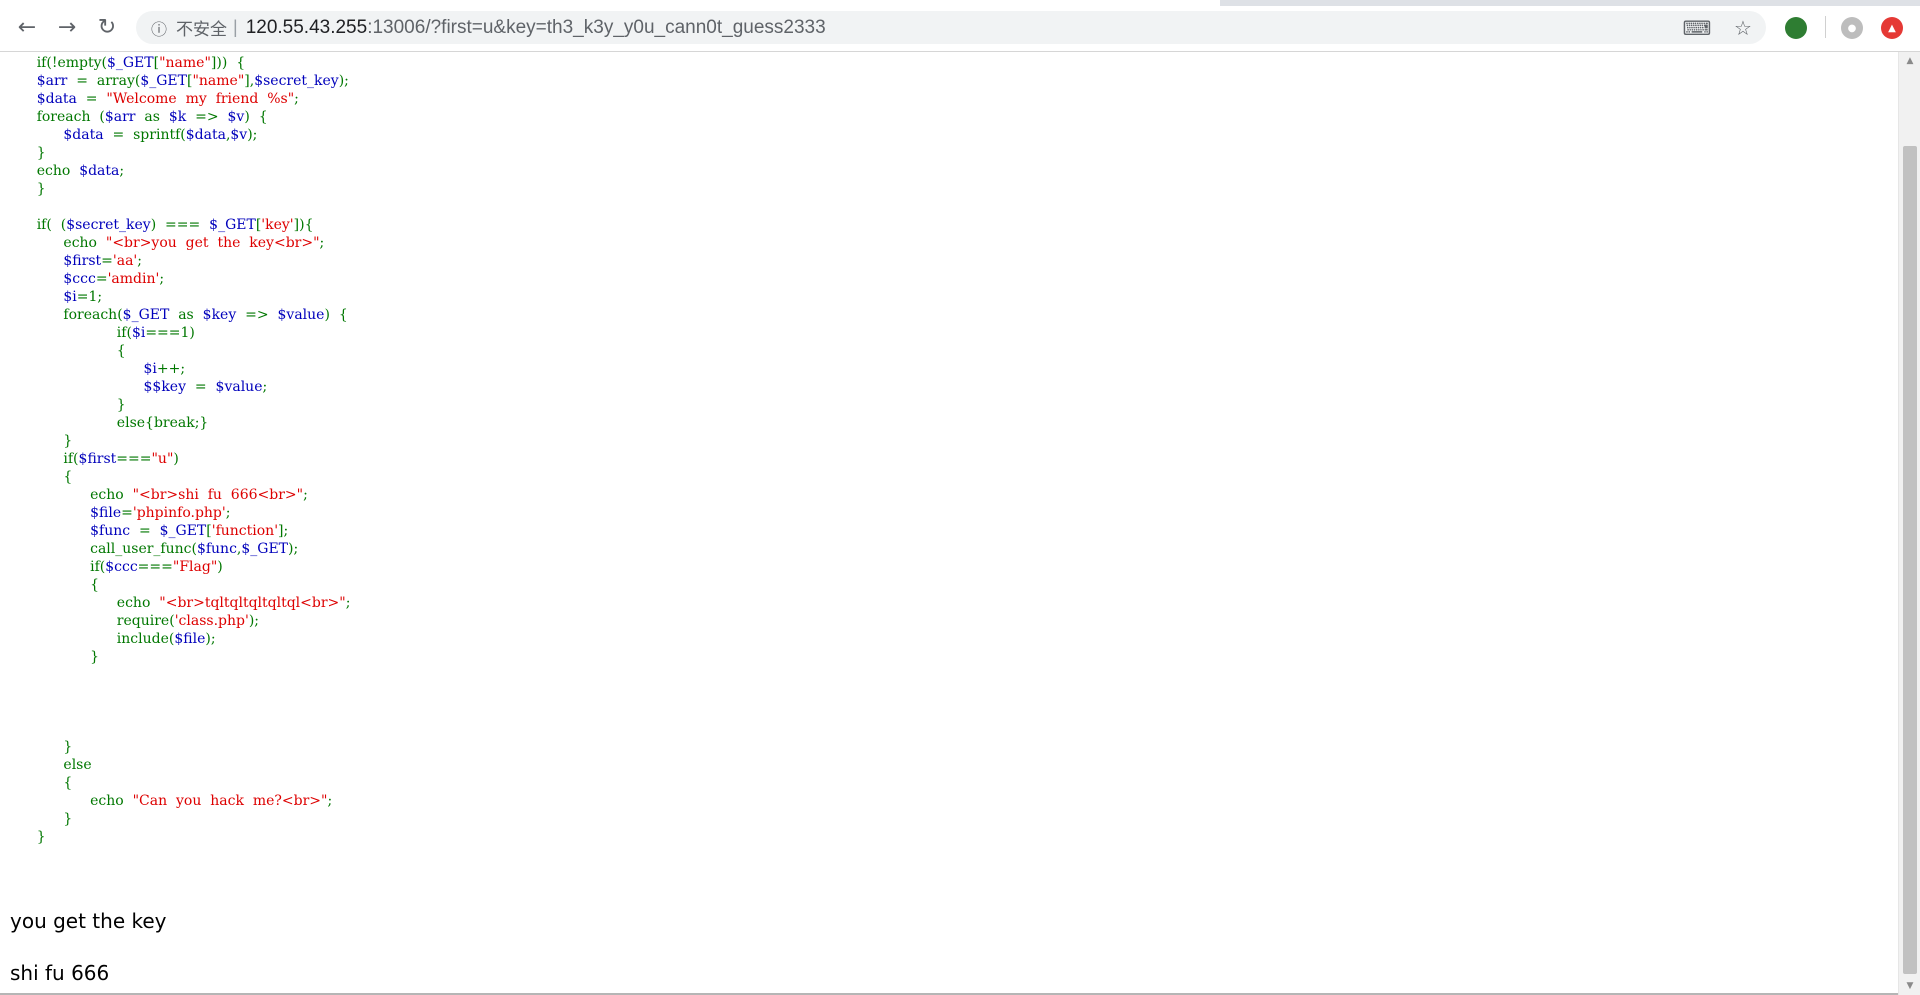 The height and width of the screenshot is (995, 1920). Describe the element at coordinates (121, 567) in the screenshot. I see `code-token: $ccc` at that location.